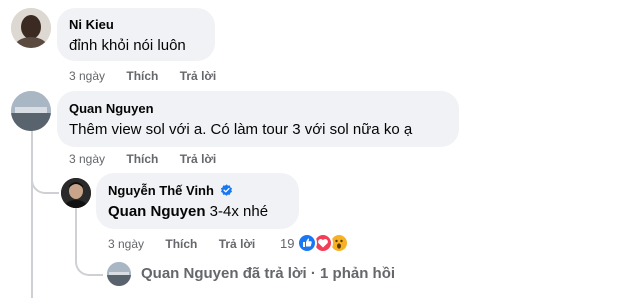 The height and width of the screenshot is (298, 620). I want to click on comment-text: đỉnh khỏi nói luôn, so click(127, 45).